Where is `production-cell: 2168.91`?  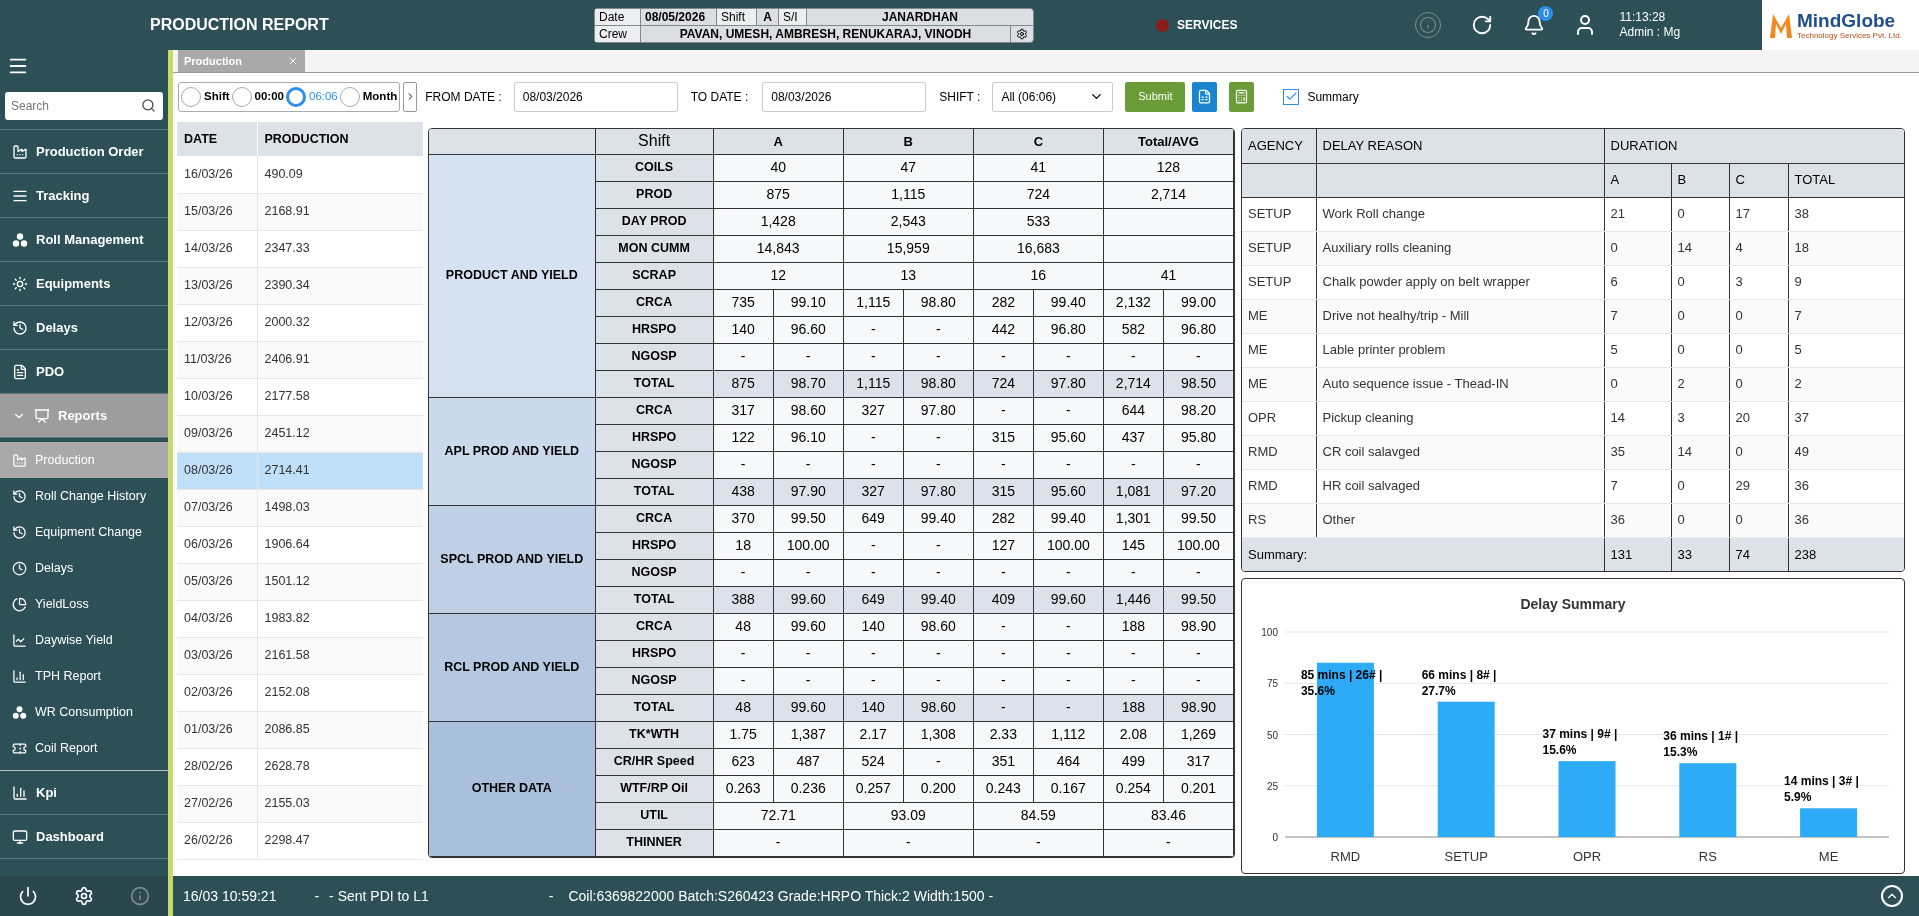
production-cell: 2168.91 is located at coordinates (340, 211).